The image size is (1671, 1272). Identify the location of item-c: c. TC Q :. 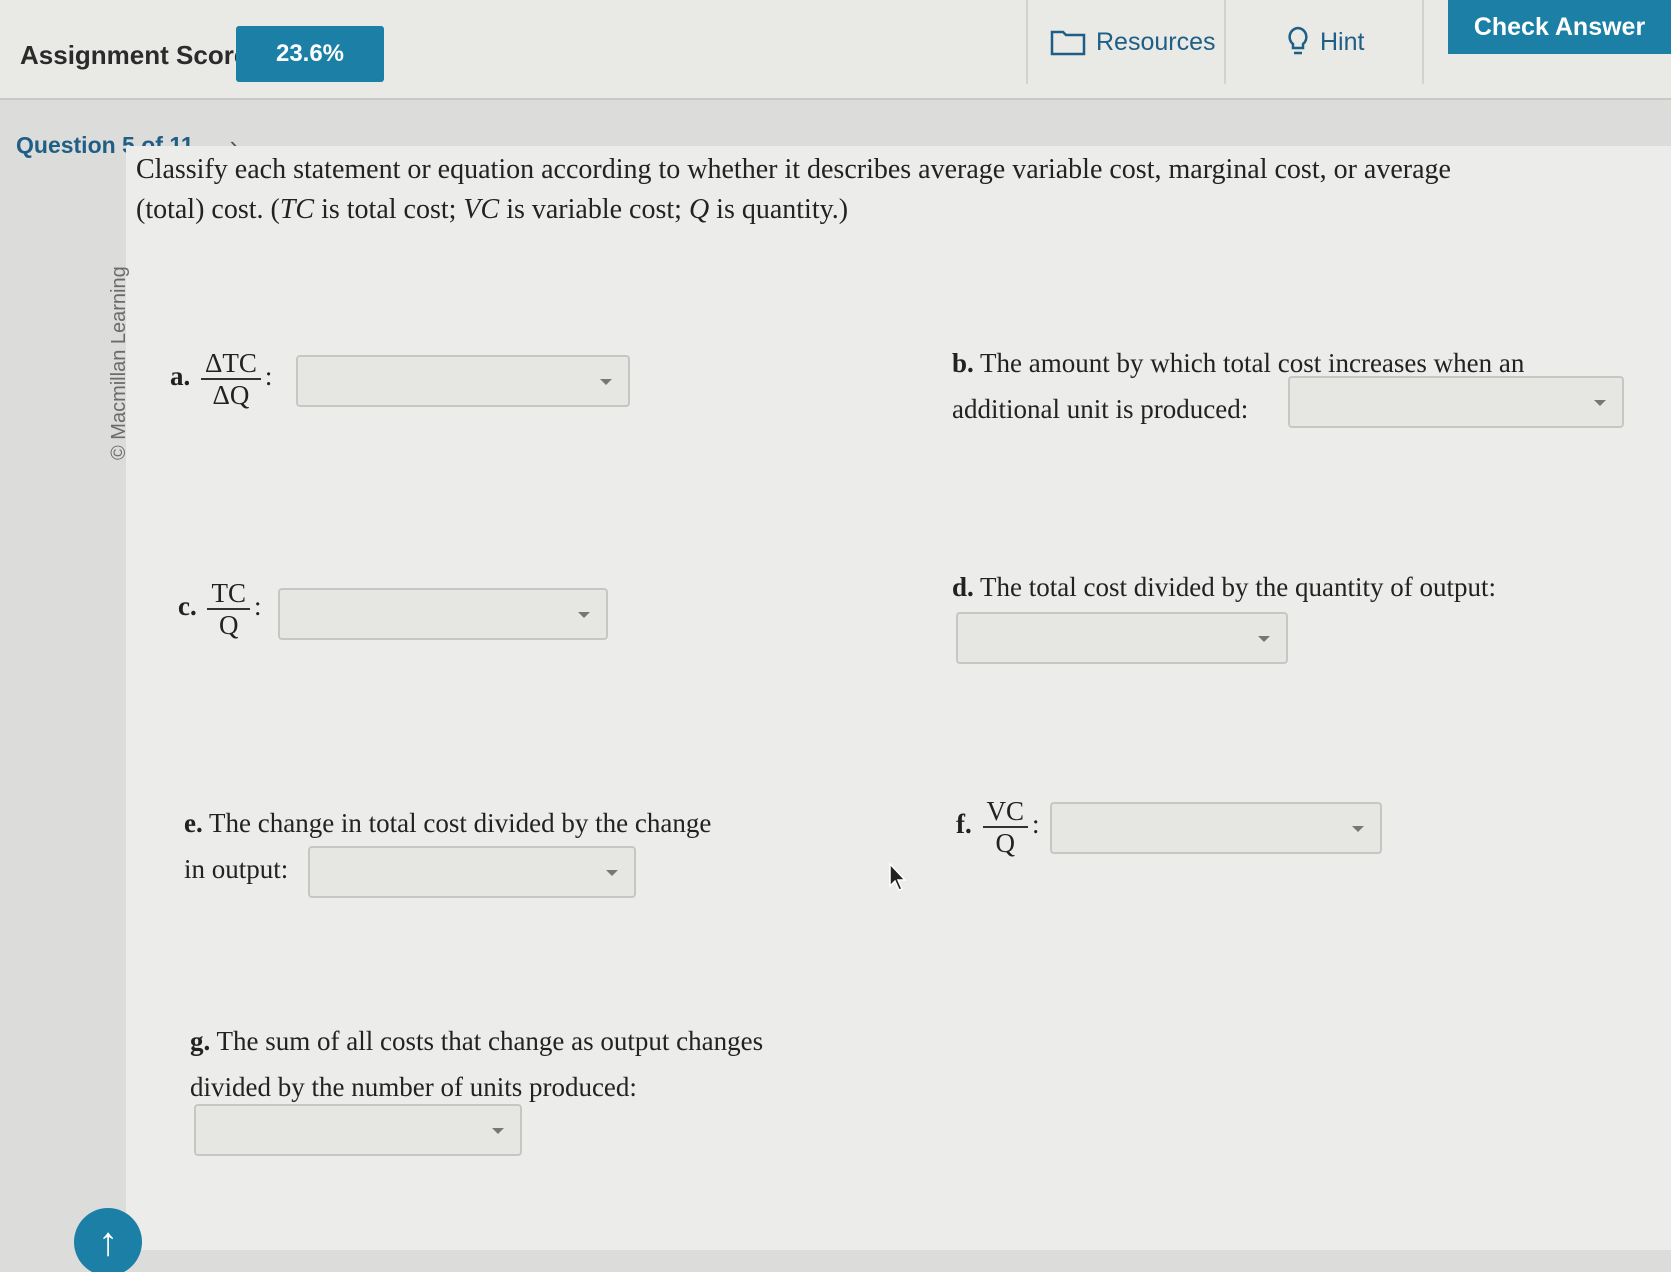
(220, 609).